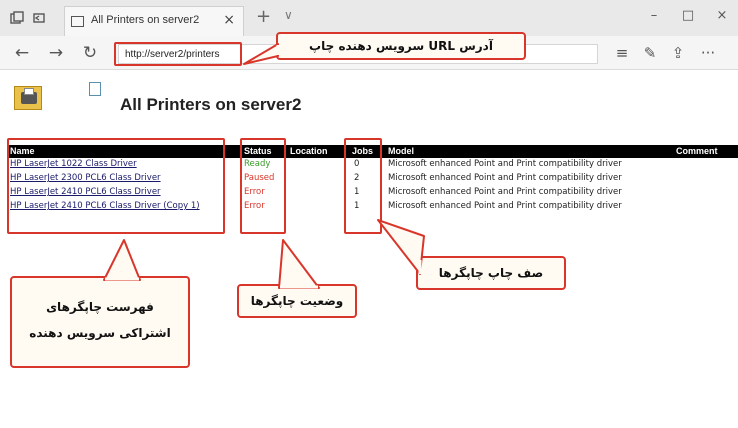 This screenshot has height=428, width=738. What do you see at coordinates (263, 16) in the screenshot?
I see `new-tab-button: +` at bounding box center [263, 16].